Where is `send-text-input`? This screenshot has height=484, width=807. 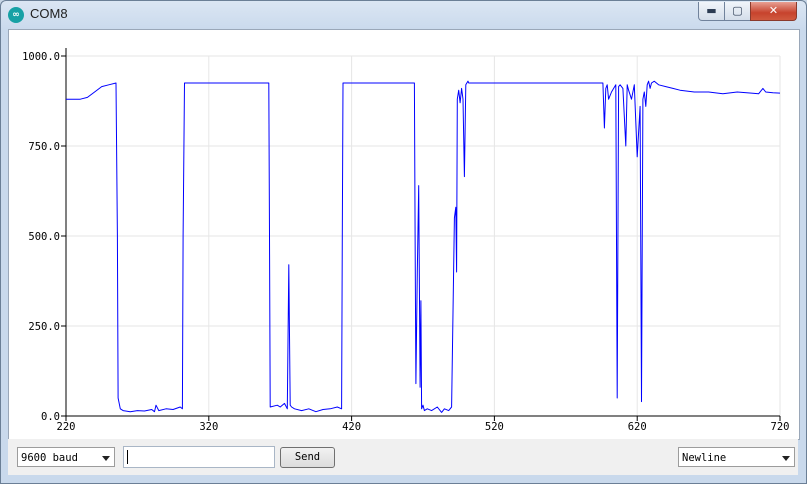
send-text-input is located at coordinates (199, 457).